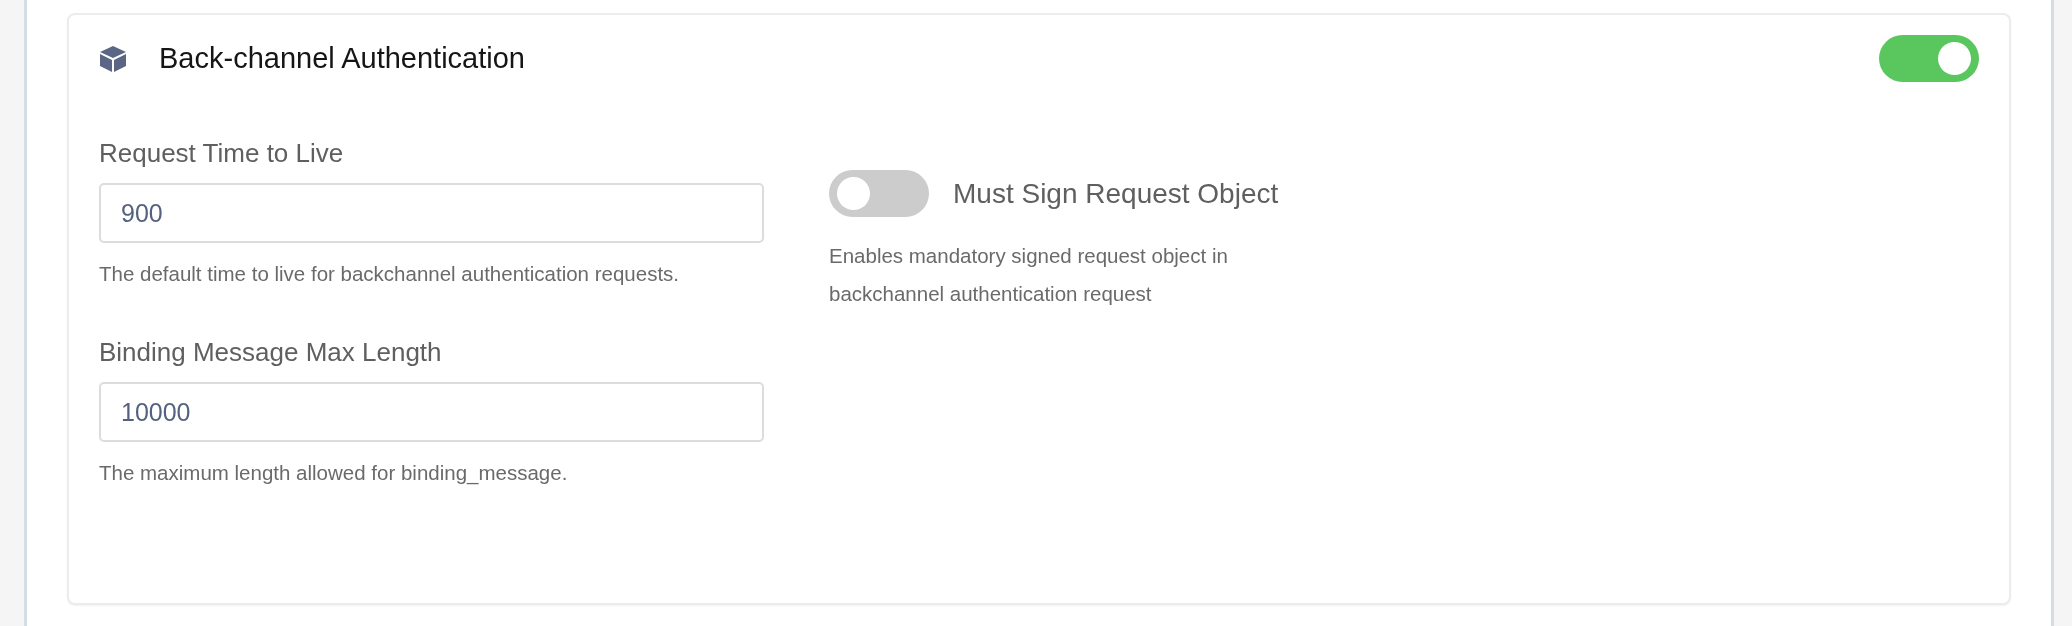 The image size is (2072, 626). Describe the element at coordinates (1029, 275) in the screenshot. I see `help-text: Enables mandatory signed request object in backchannel authentication request` at that location.